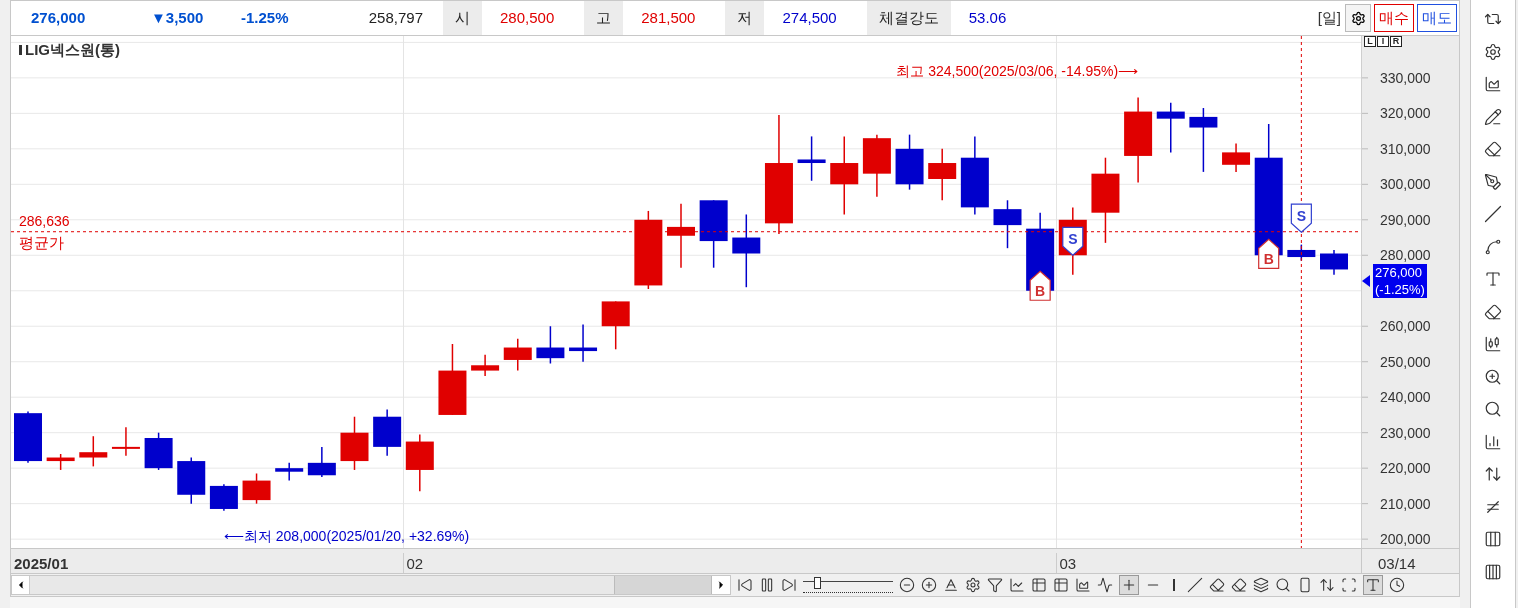 Image resolution: width=1518 pixels, height=608 pixels. Describe the element at coordinates (1105, 585) in the screenshot. I see `wave-icon` at that location.